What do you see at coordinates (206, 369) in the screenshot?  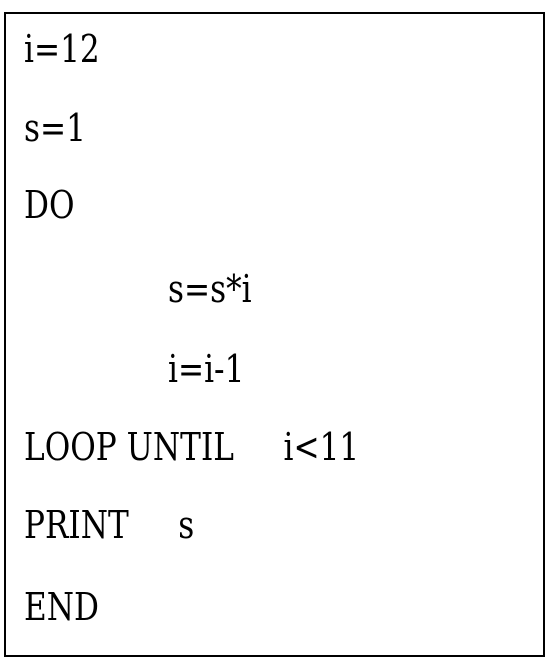 I see `code-line: i=i-1` at bounding box center [206, 369].